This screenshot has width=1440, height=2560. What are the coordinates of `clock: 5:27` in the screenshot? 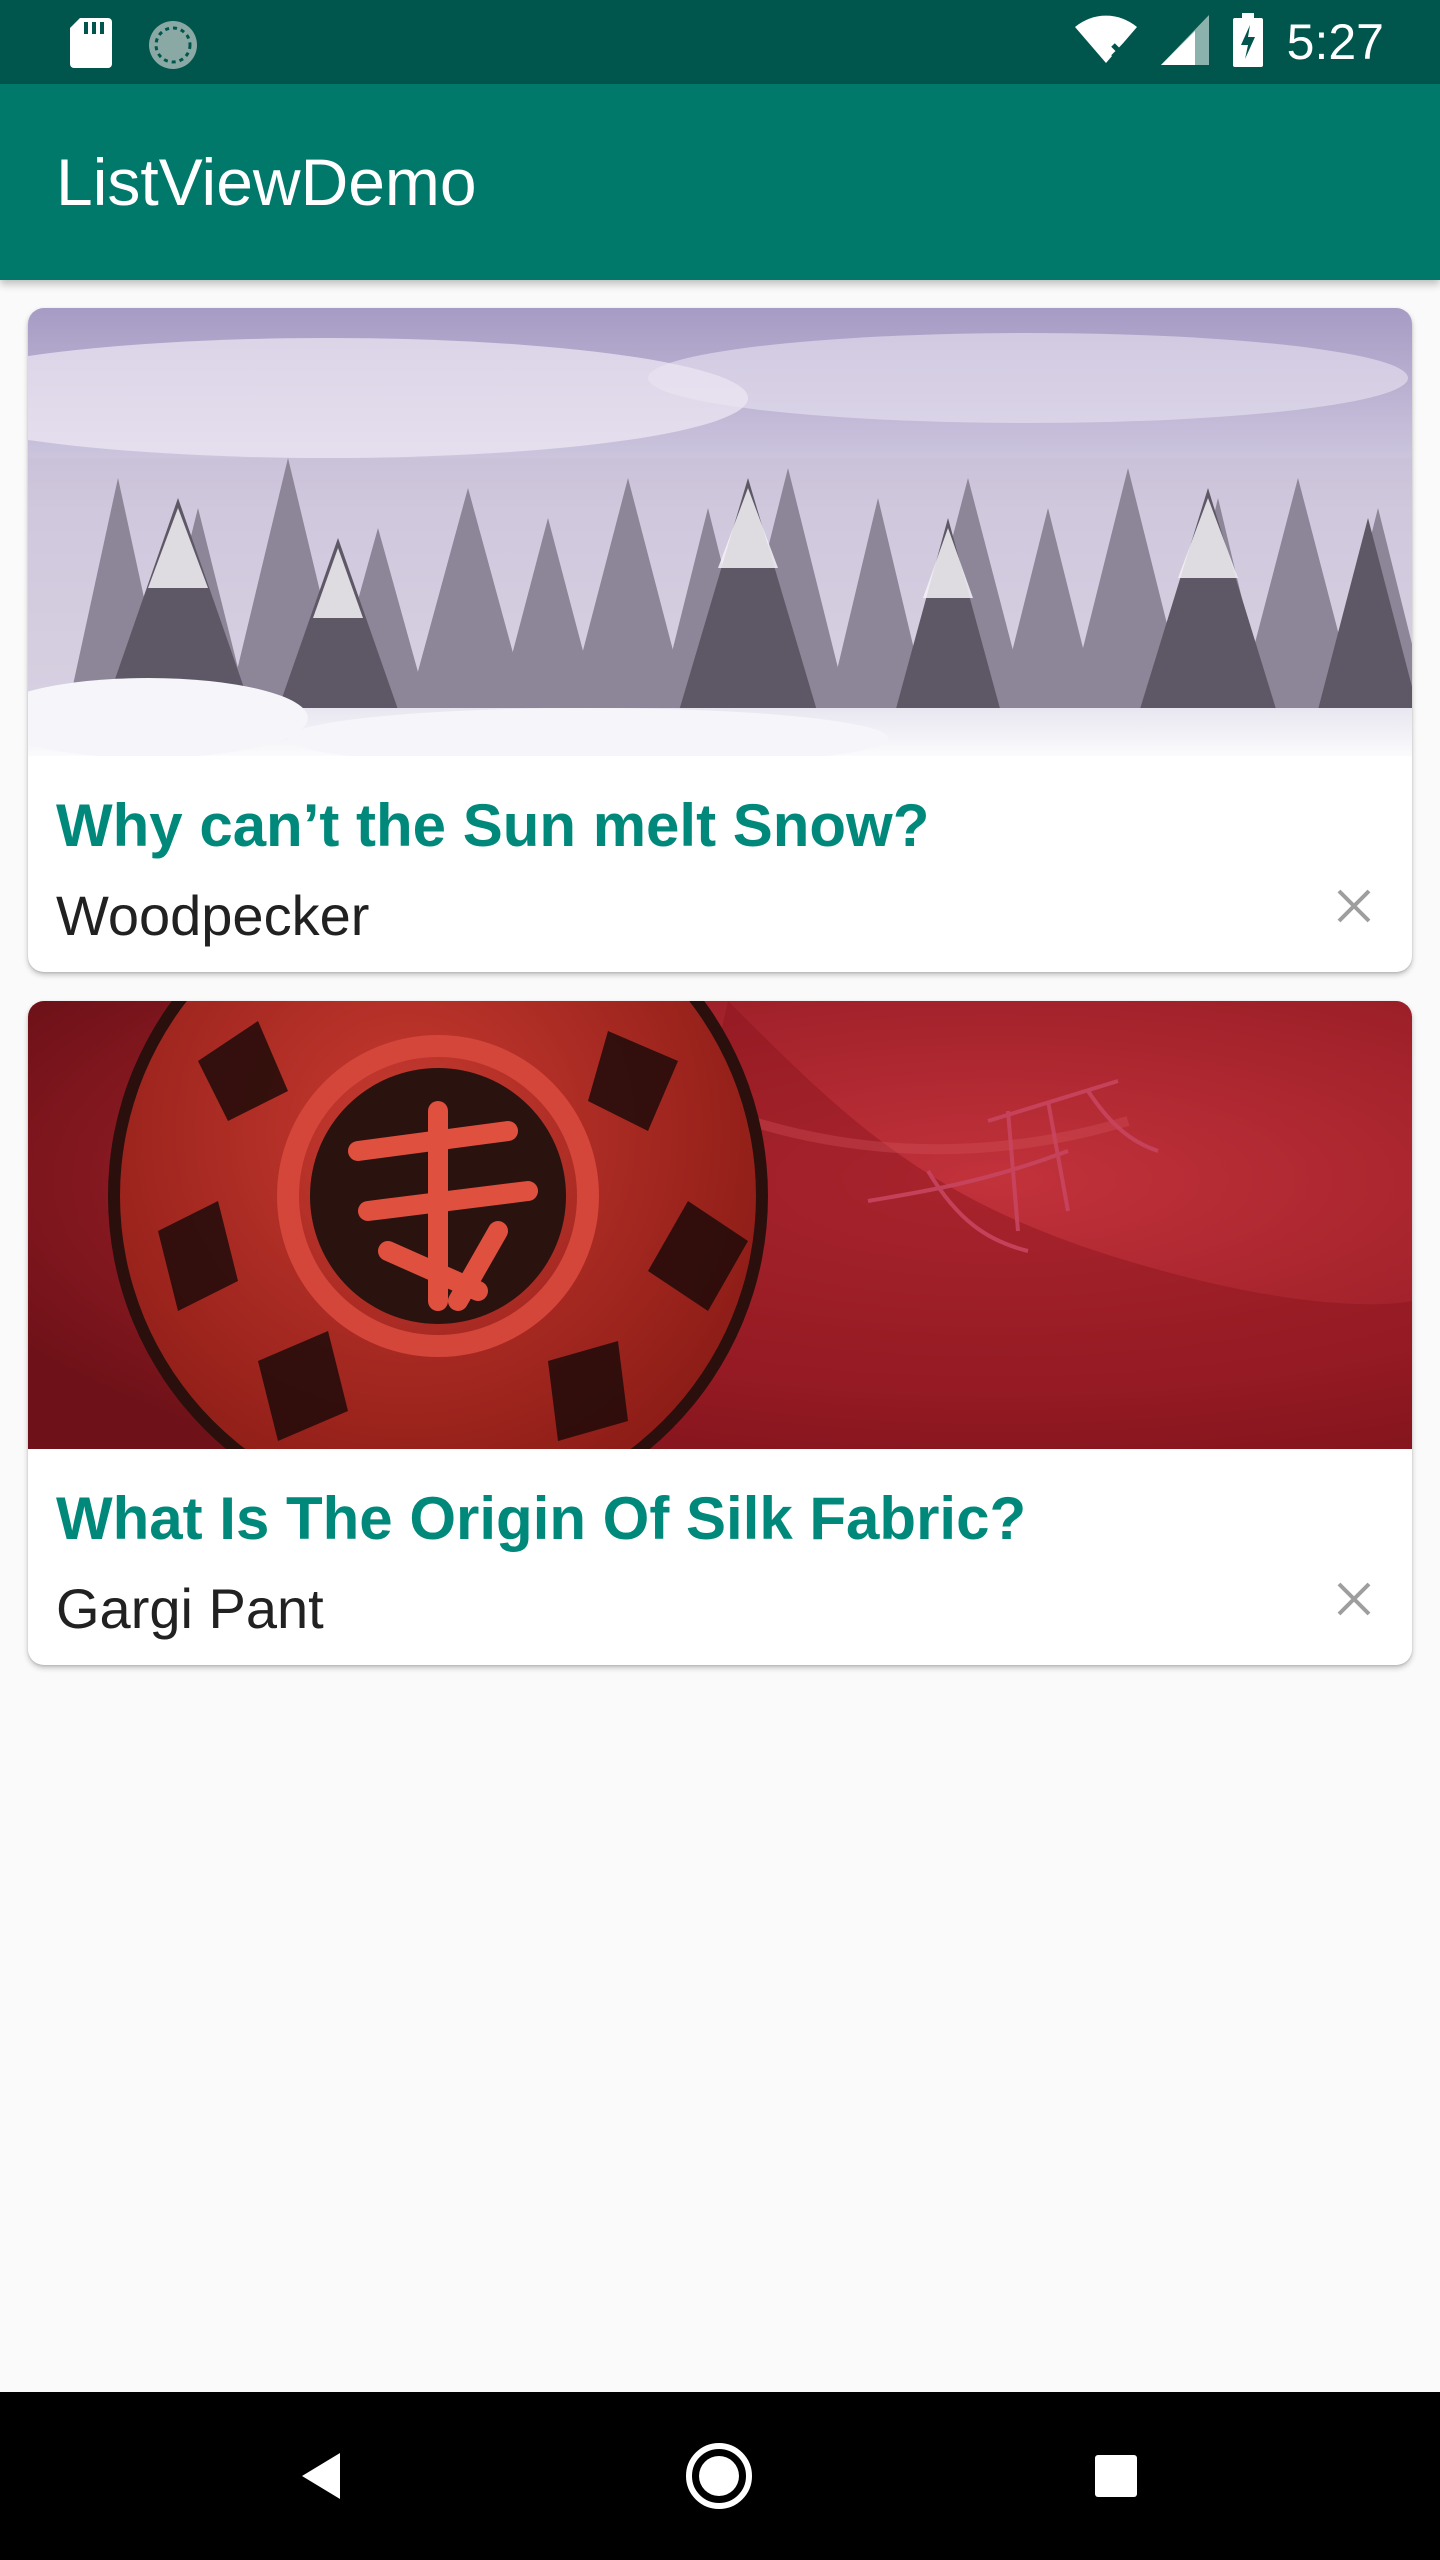 It's located at (1335, 42).